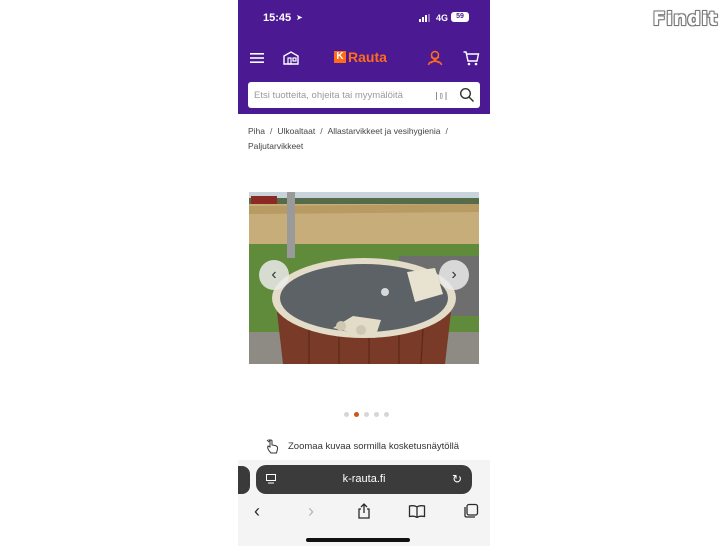 This screenshot has width=728, height=546. I want to click on share-icon, so click(364, 511).